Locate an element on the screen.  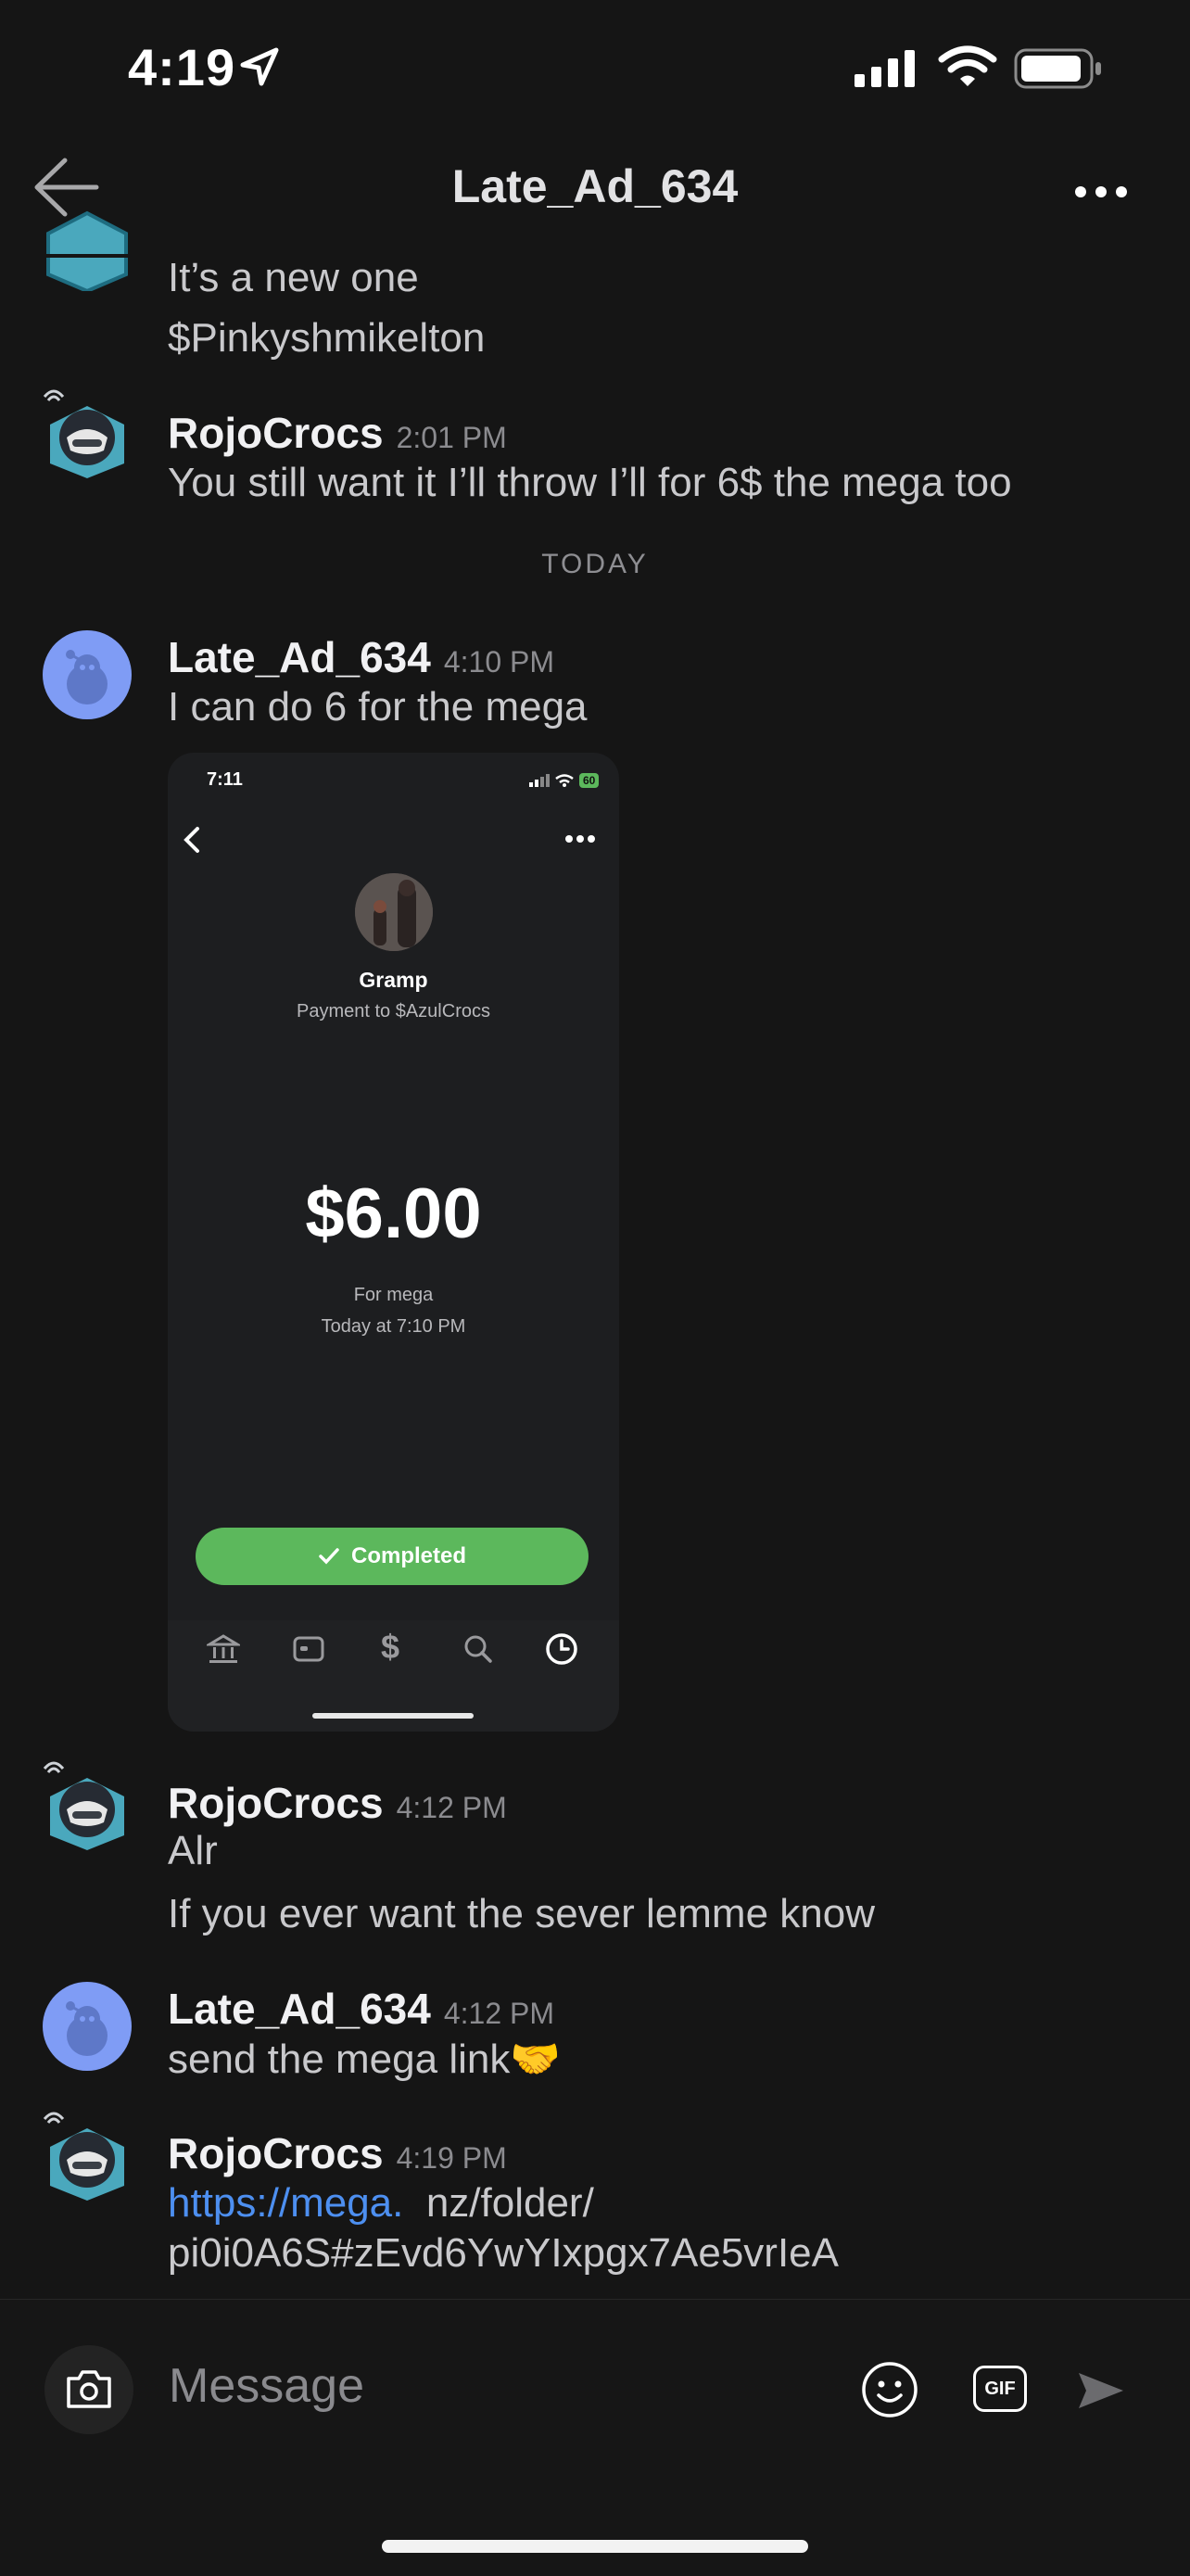
timestamp: 4:19 PM is located at coordinates (451, 2158).